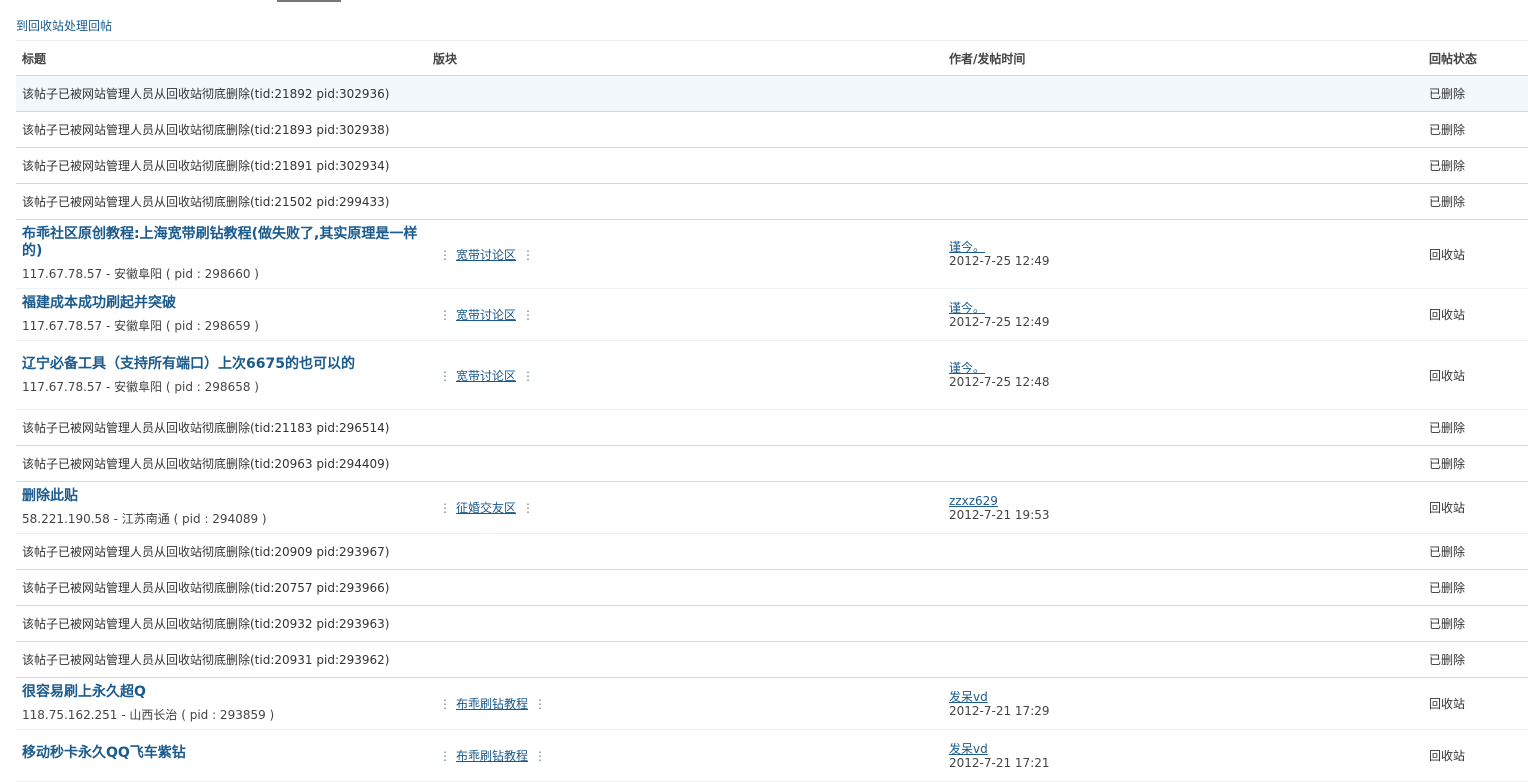  I want to click on author-time-cell: 谨今。 2012-7-25 12:48, so click(1183, 375).